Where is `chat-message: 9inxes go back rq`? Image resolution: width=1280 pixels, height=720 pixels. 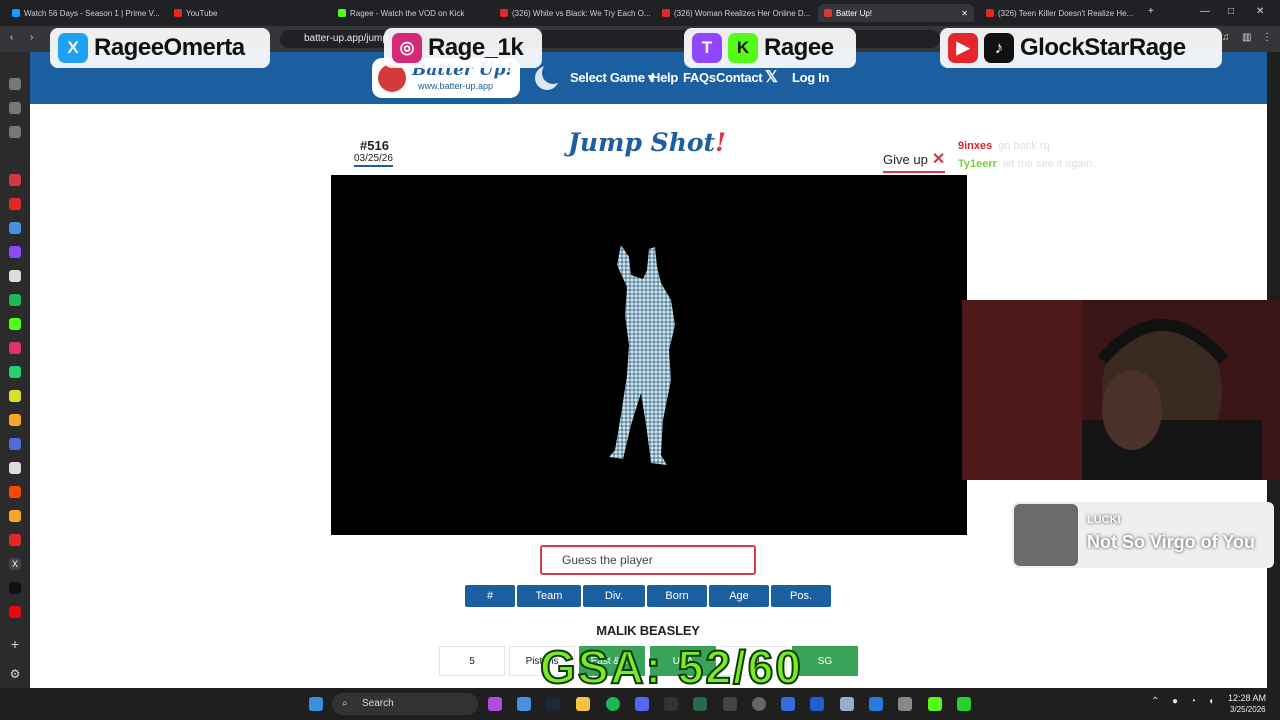 chat-message: 9inxes go back rq is located at coordinates (1004, 146).